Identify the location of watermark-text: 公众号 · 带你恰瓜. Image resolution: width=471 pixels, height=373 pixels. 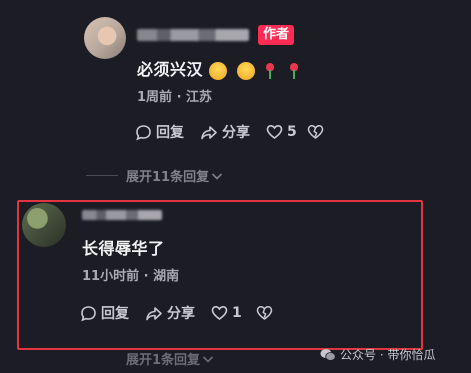
(388, 355).